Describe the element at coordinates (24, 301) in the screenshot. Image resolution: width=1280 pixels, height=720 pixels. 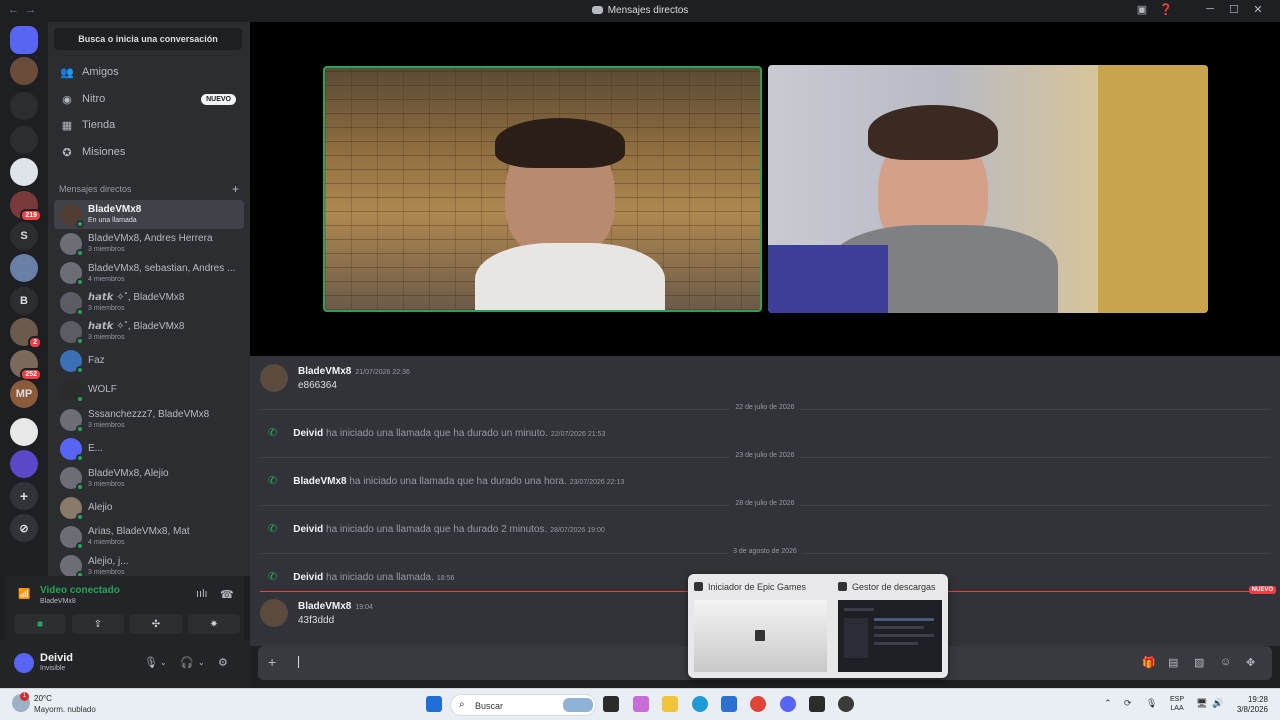
I see `server-icon: B` at that location.